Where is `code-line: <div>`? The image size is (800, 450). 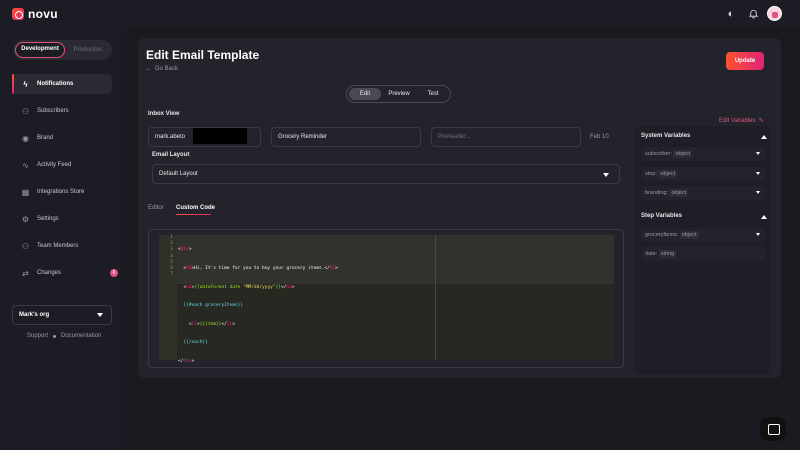 code-line: <div> is located at coordinates (185, 250).